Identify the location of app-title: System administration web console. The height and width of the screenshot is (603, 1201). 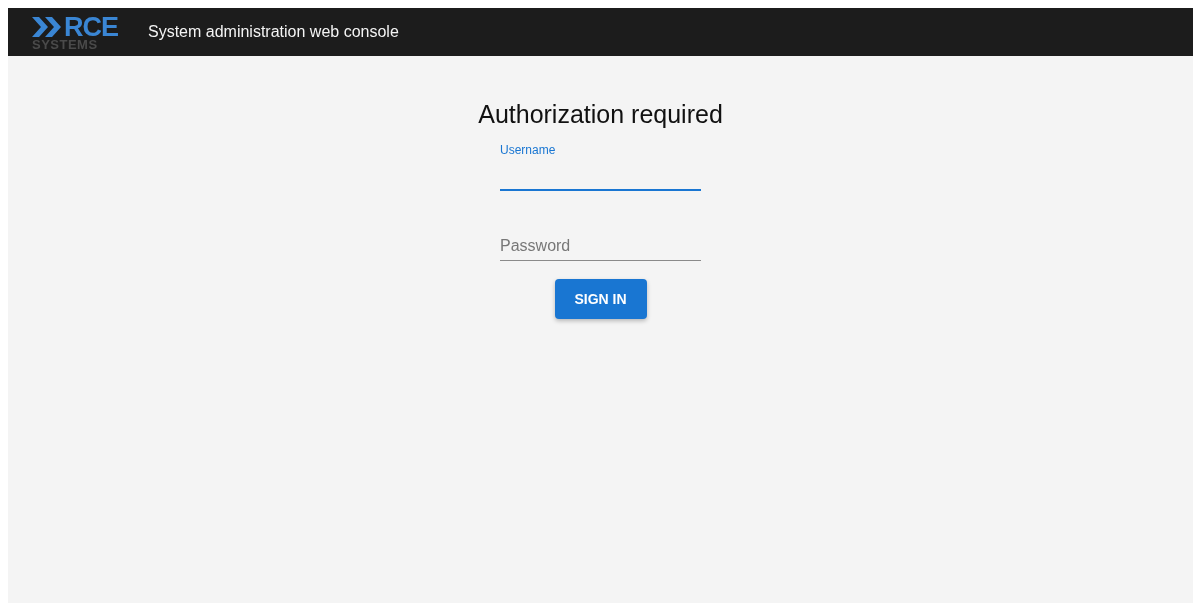
(273, 32).